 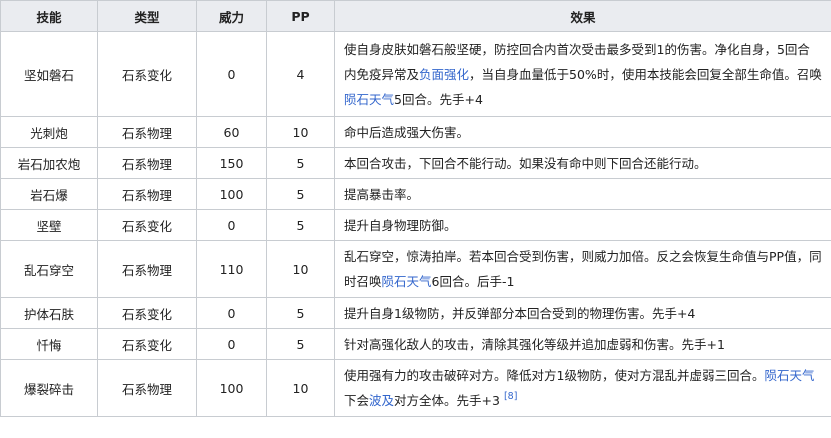 I want to click on effect-text: 提高暴击率。, so click(x=382, y=194).